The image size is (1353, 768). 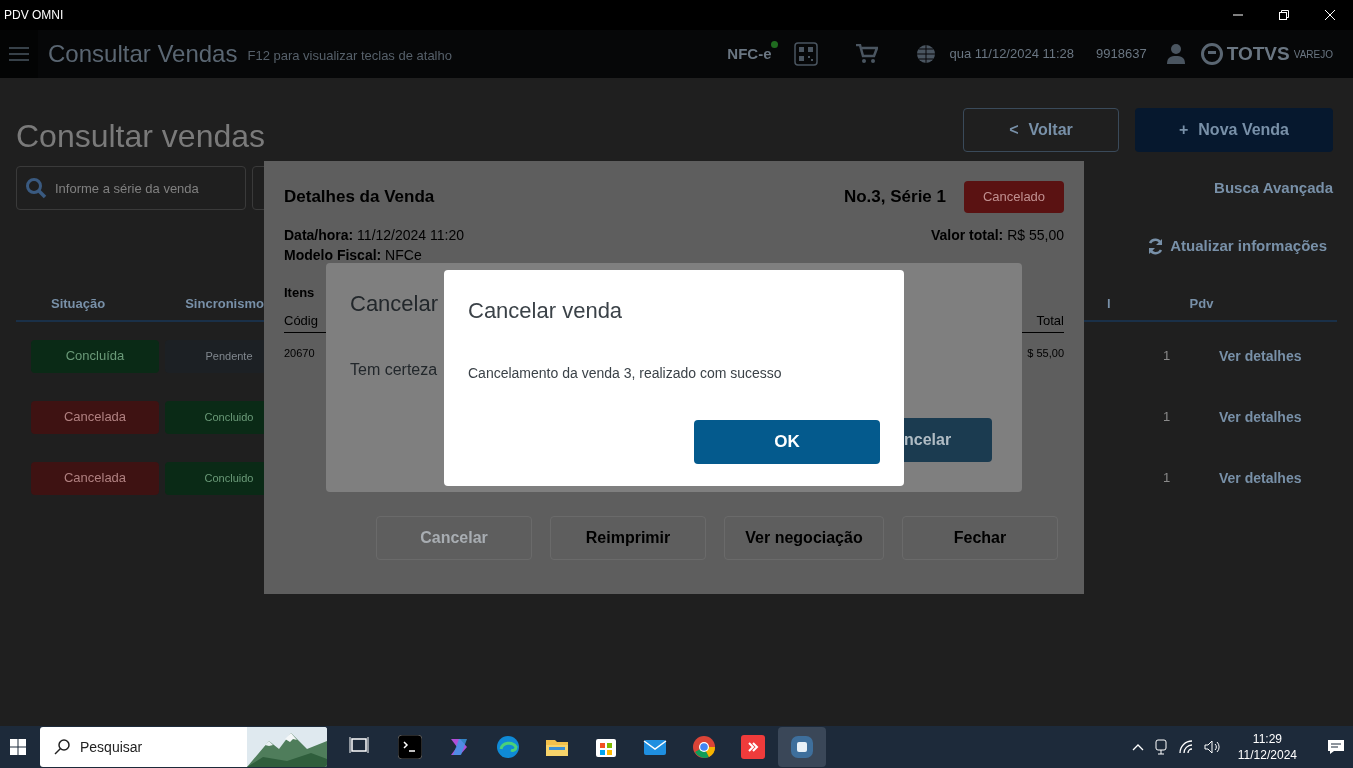 What do you see at coordinates (1045, 353) in the screenshot?
I see `table-cell-text: $ 55,00` at bounding box center [1045, 353].